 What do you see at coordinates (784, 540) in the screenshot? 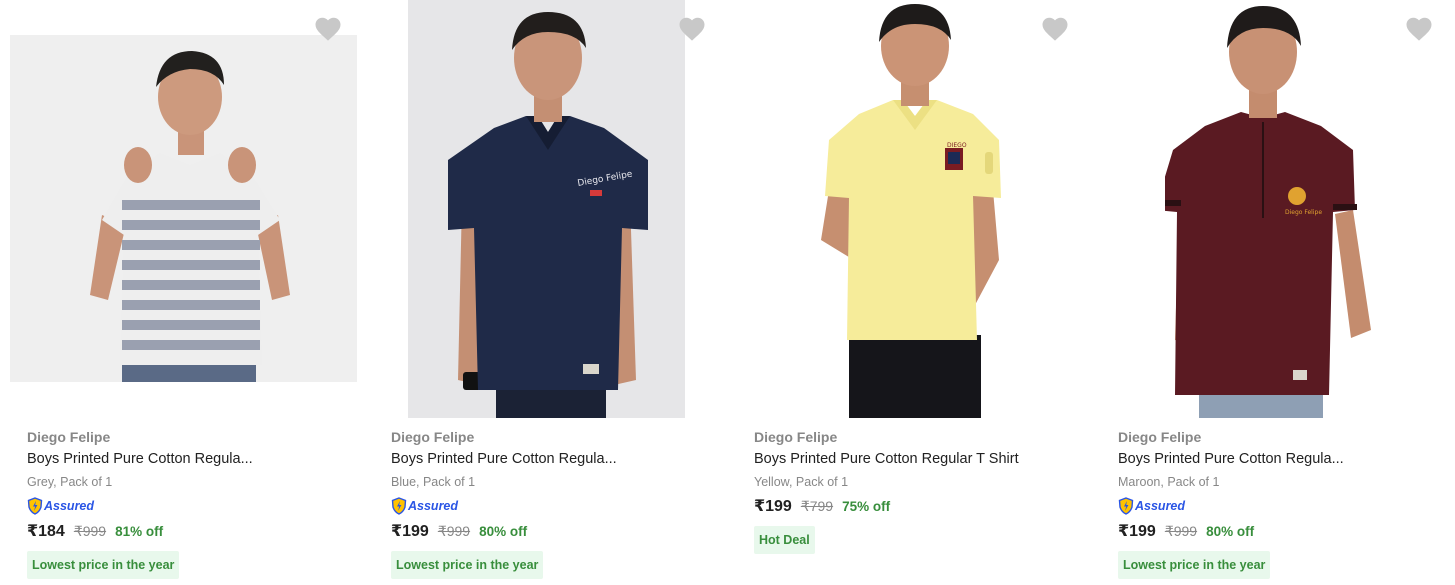
I see `deal-badge: Hot Deal` at bounding box center [784, 540].